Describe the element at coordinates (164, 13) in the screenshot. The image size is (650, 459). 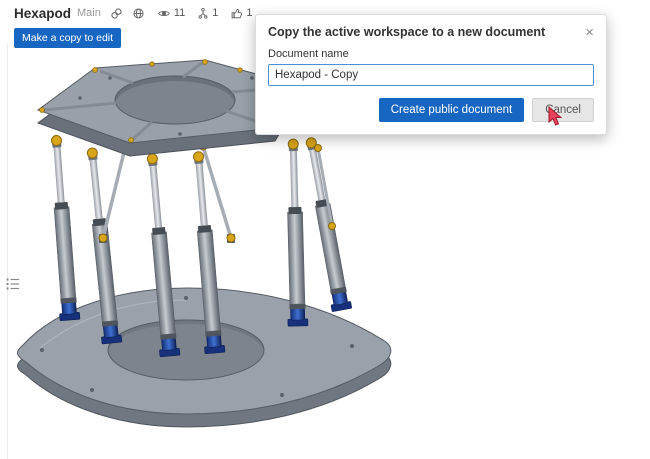
I see `eye-icon` at that location.